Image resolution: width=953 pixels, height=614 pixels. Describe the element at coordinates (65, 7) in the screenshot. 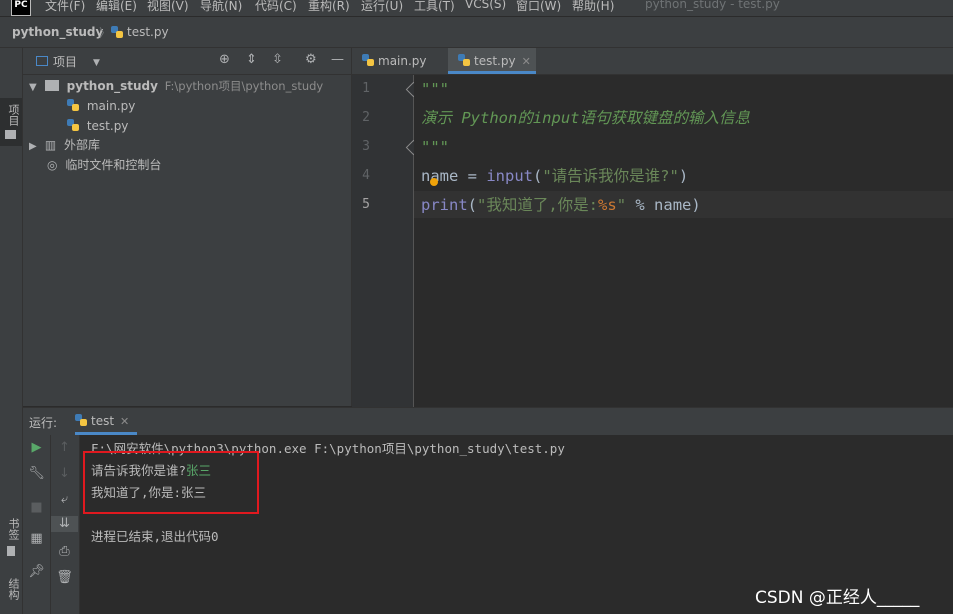

I see `menu-file: 文件(F)` at that location.